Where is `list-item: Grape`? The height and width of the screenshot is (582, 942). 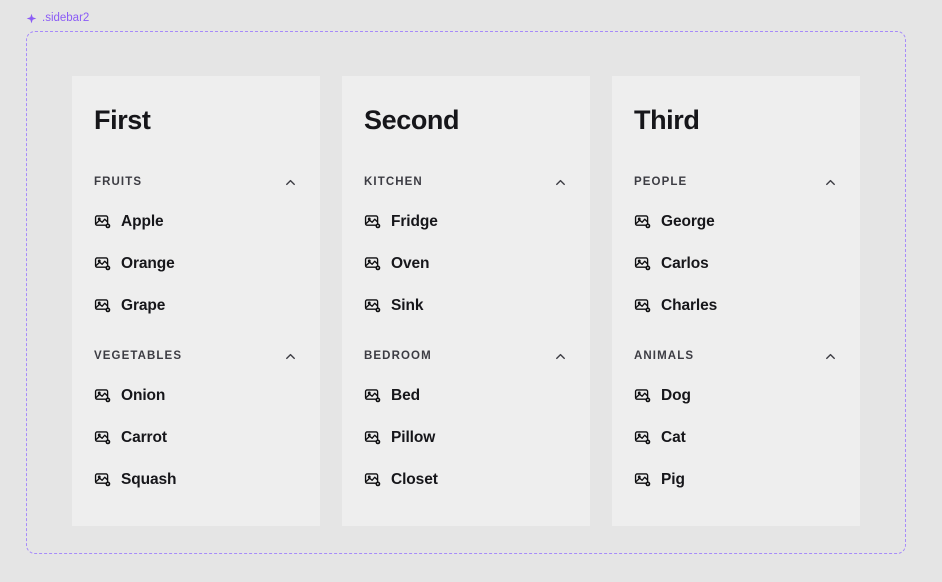 list-item: Grape is located at coordinates (196, 306).